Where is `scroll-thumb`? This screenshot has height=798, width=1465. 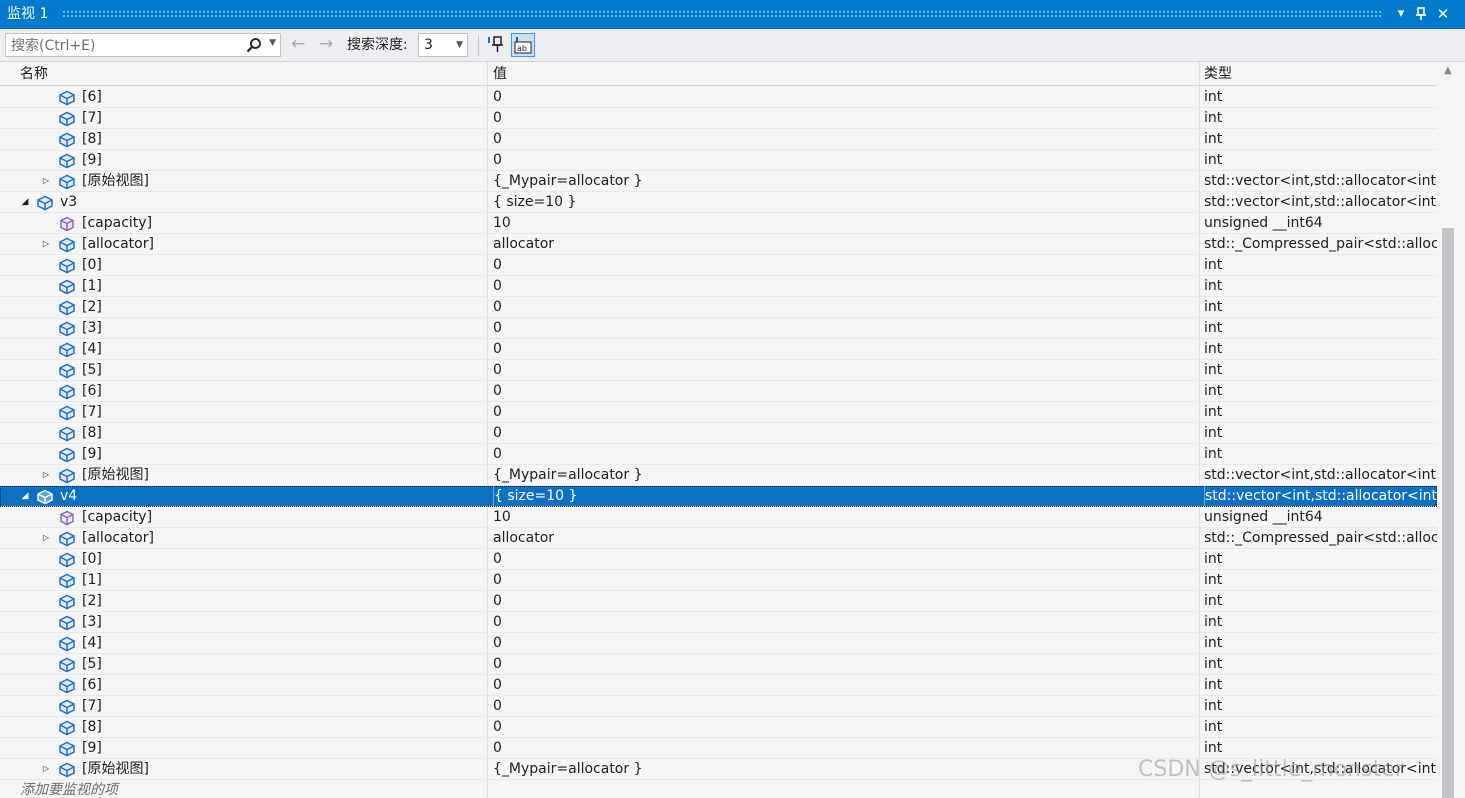 scroll-thumb is located at coordinates (1448, 513).